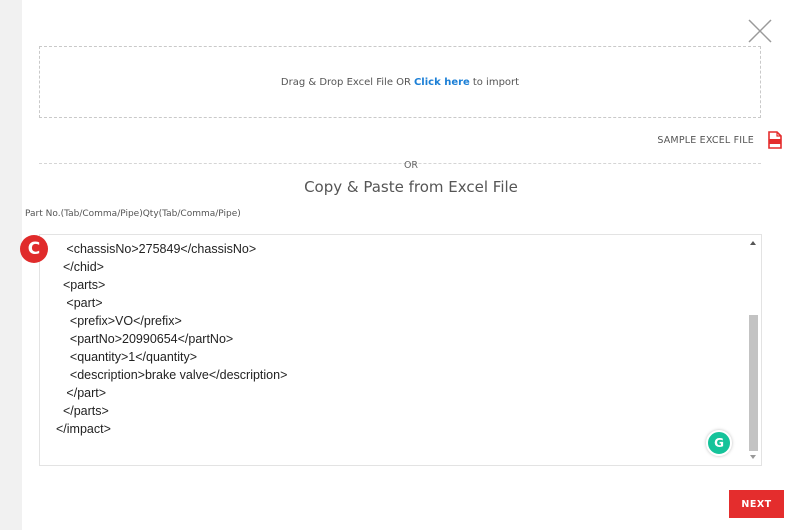  I want to click on code-line: </part>, so click(81, 393).